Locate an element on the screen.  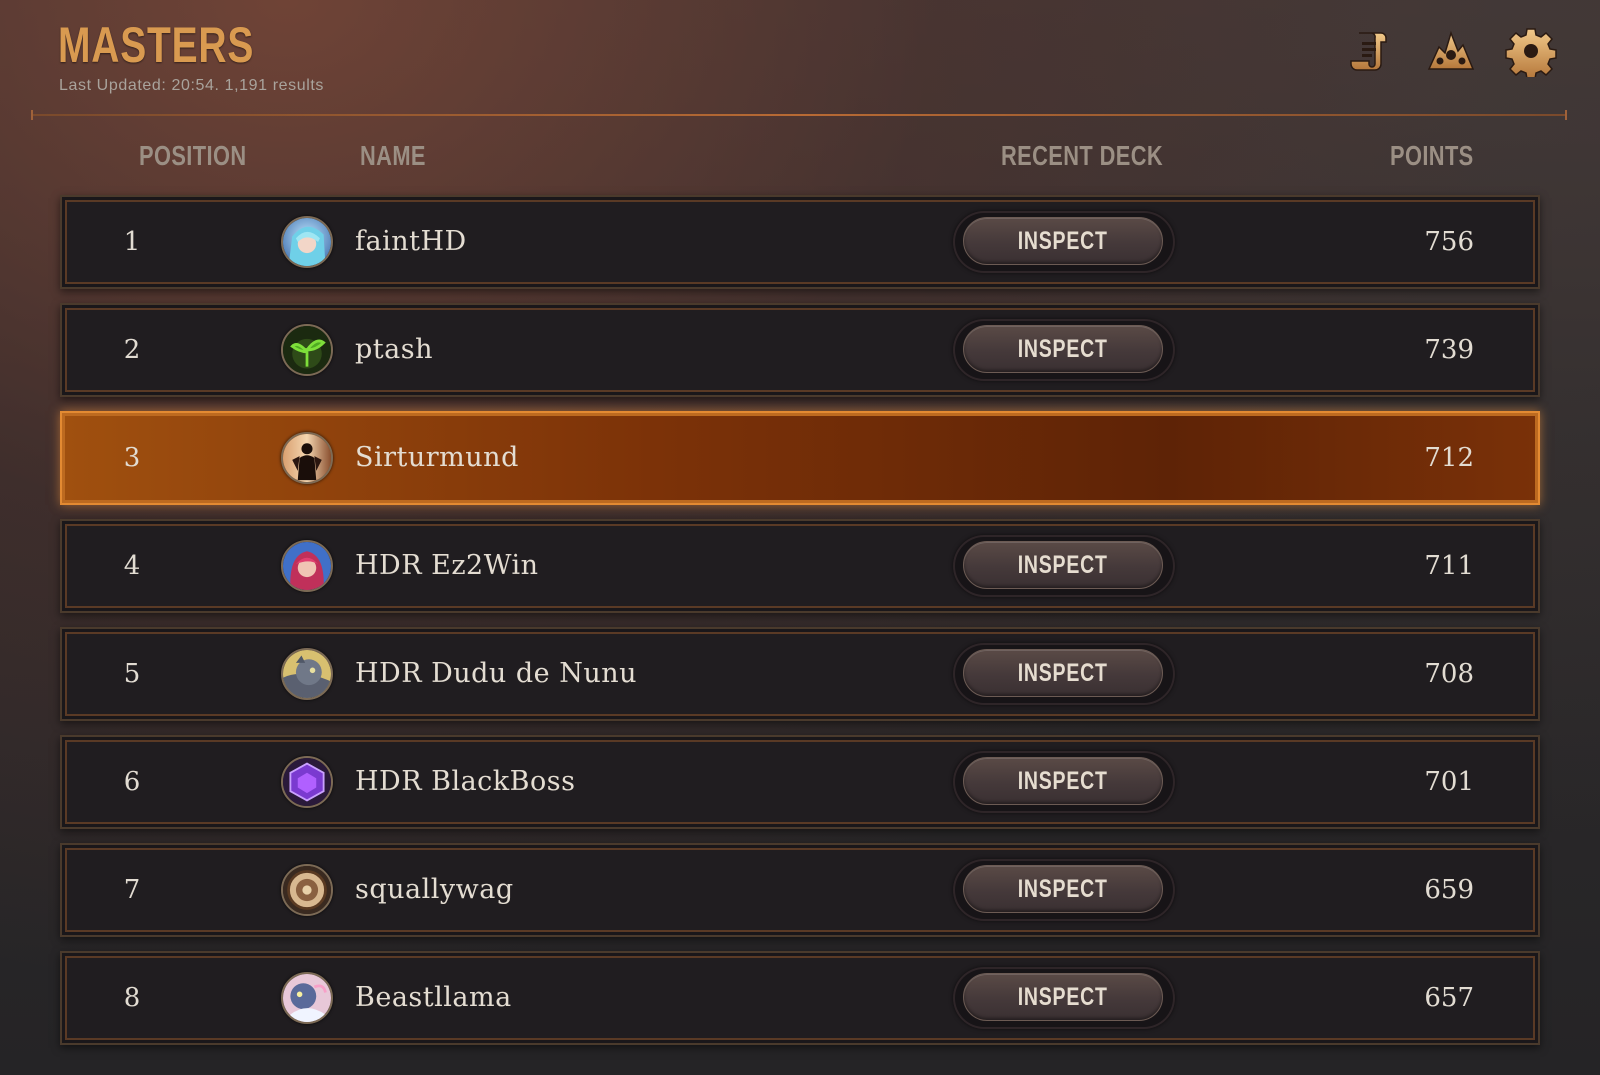
row-position: 4 is located at coordinates (132, 566).